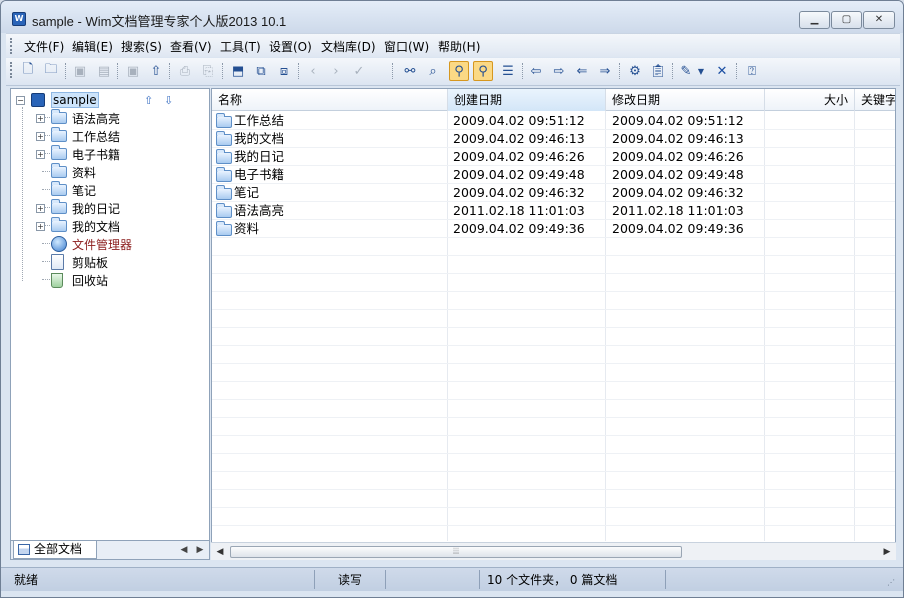  I want to click on zoom-active-icon: ⚲, so click(483, 71).